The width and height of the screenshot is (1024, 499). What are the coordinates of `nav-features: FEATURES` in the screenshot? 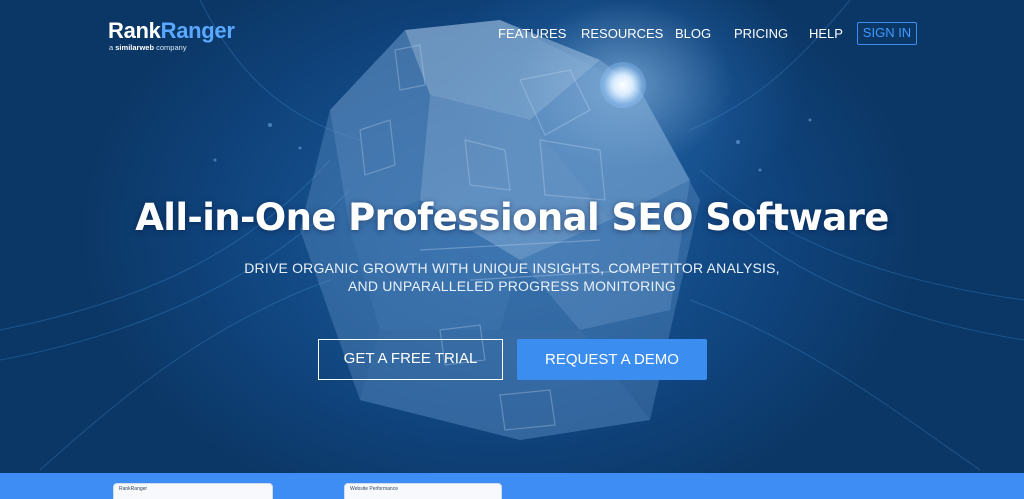 It's located at (532, 34).